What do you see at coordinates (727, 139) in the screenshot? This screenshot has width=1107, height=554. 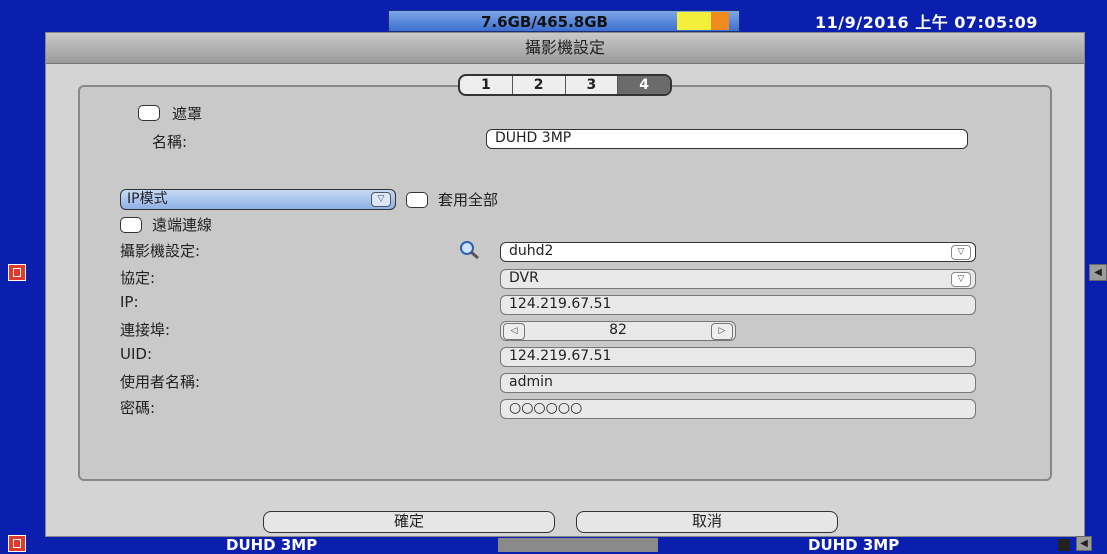 I see `name-input: DUHD 3MP` at bounding box center [727, 139].